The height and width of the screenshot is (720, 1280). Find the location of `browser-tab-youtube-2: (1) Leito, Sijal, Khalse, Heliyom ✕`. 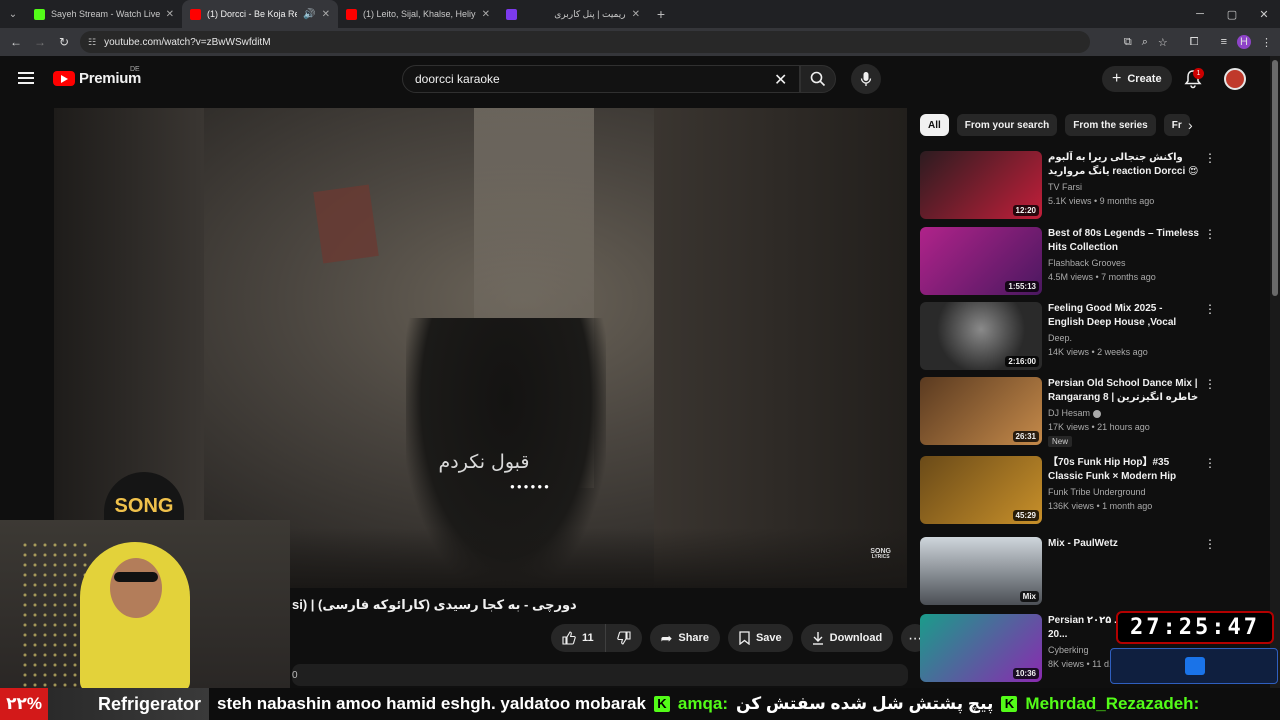

browser-tab-youtube-2: (1) Leito, Sijal, Khalse, Heliyom ✕ is located at coordinates (418, 14).